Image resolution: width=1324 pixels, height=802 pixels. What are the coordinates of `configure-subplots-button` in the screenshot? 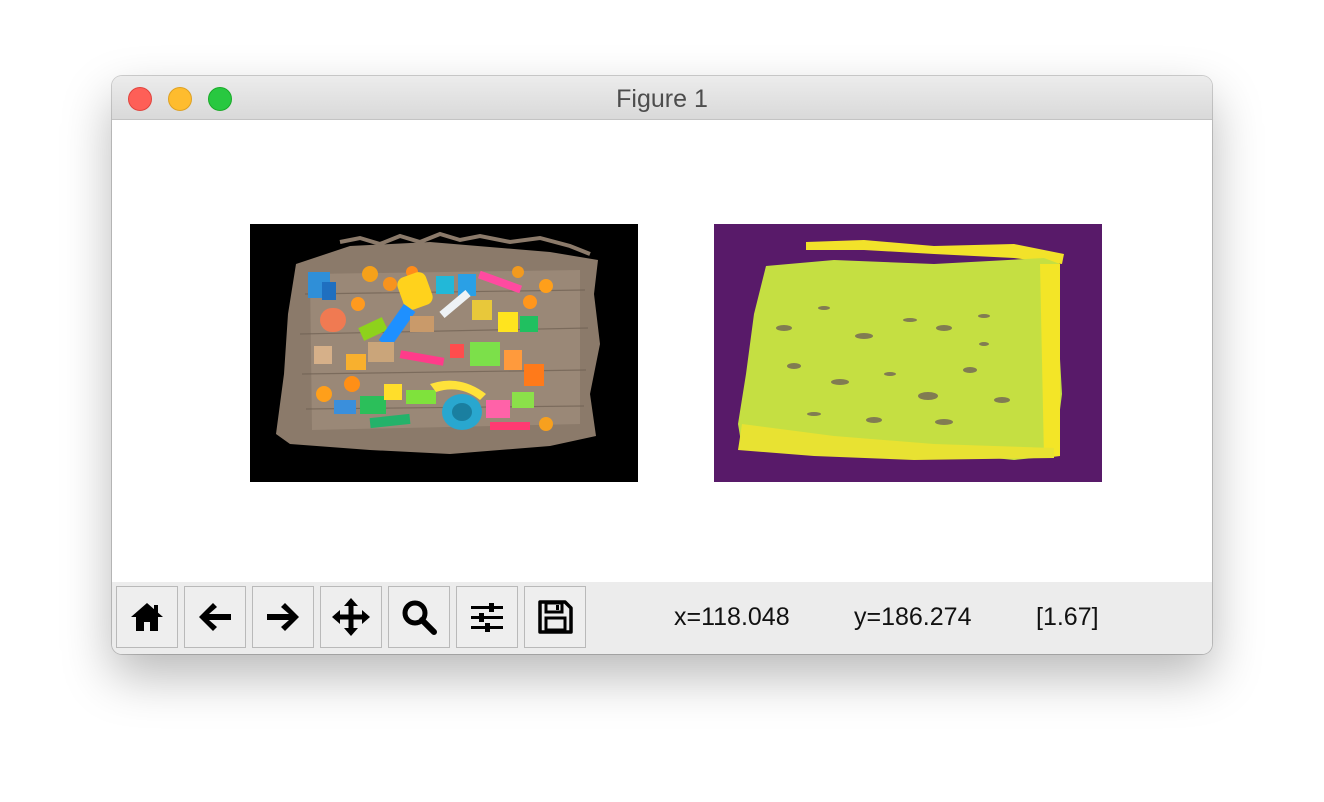 It's located at (487, 617).